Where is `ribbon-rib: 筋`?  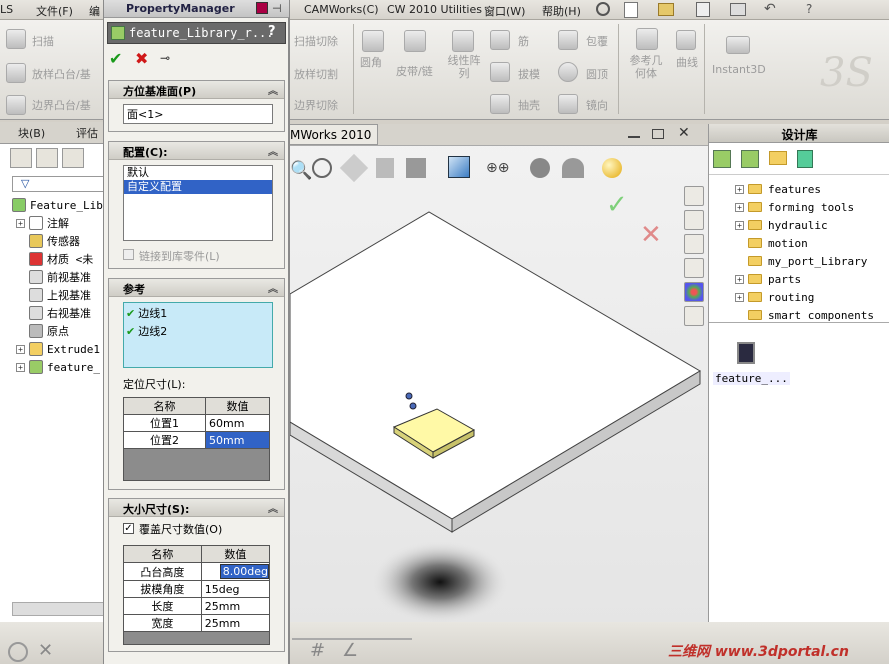 ribbon-rib: 筋 is located at coordinates (523, 41).